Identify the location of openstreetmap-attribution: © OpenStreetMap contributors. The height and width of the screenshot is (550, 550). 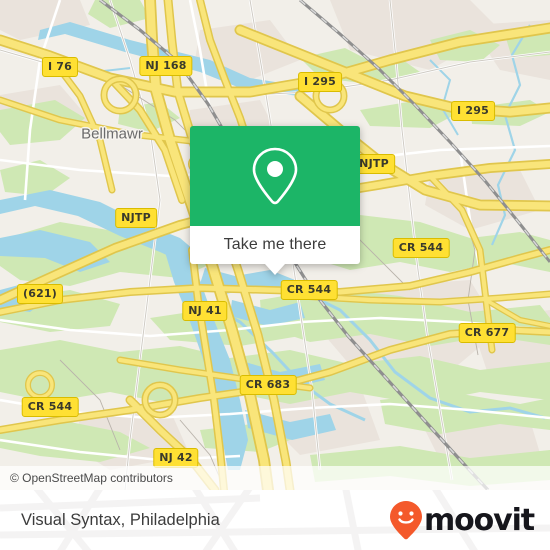
(86, 478).